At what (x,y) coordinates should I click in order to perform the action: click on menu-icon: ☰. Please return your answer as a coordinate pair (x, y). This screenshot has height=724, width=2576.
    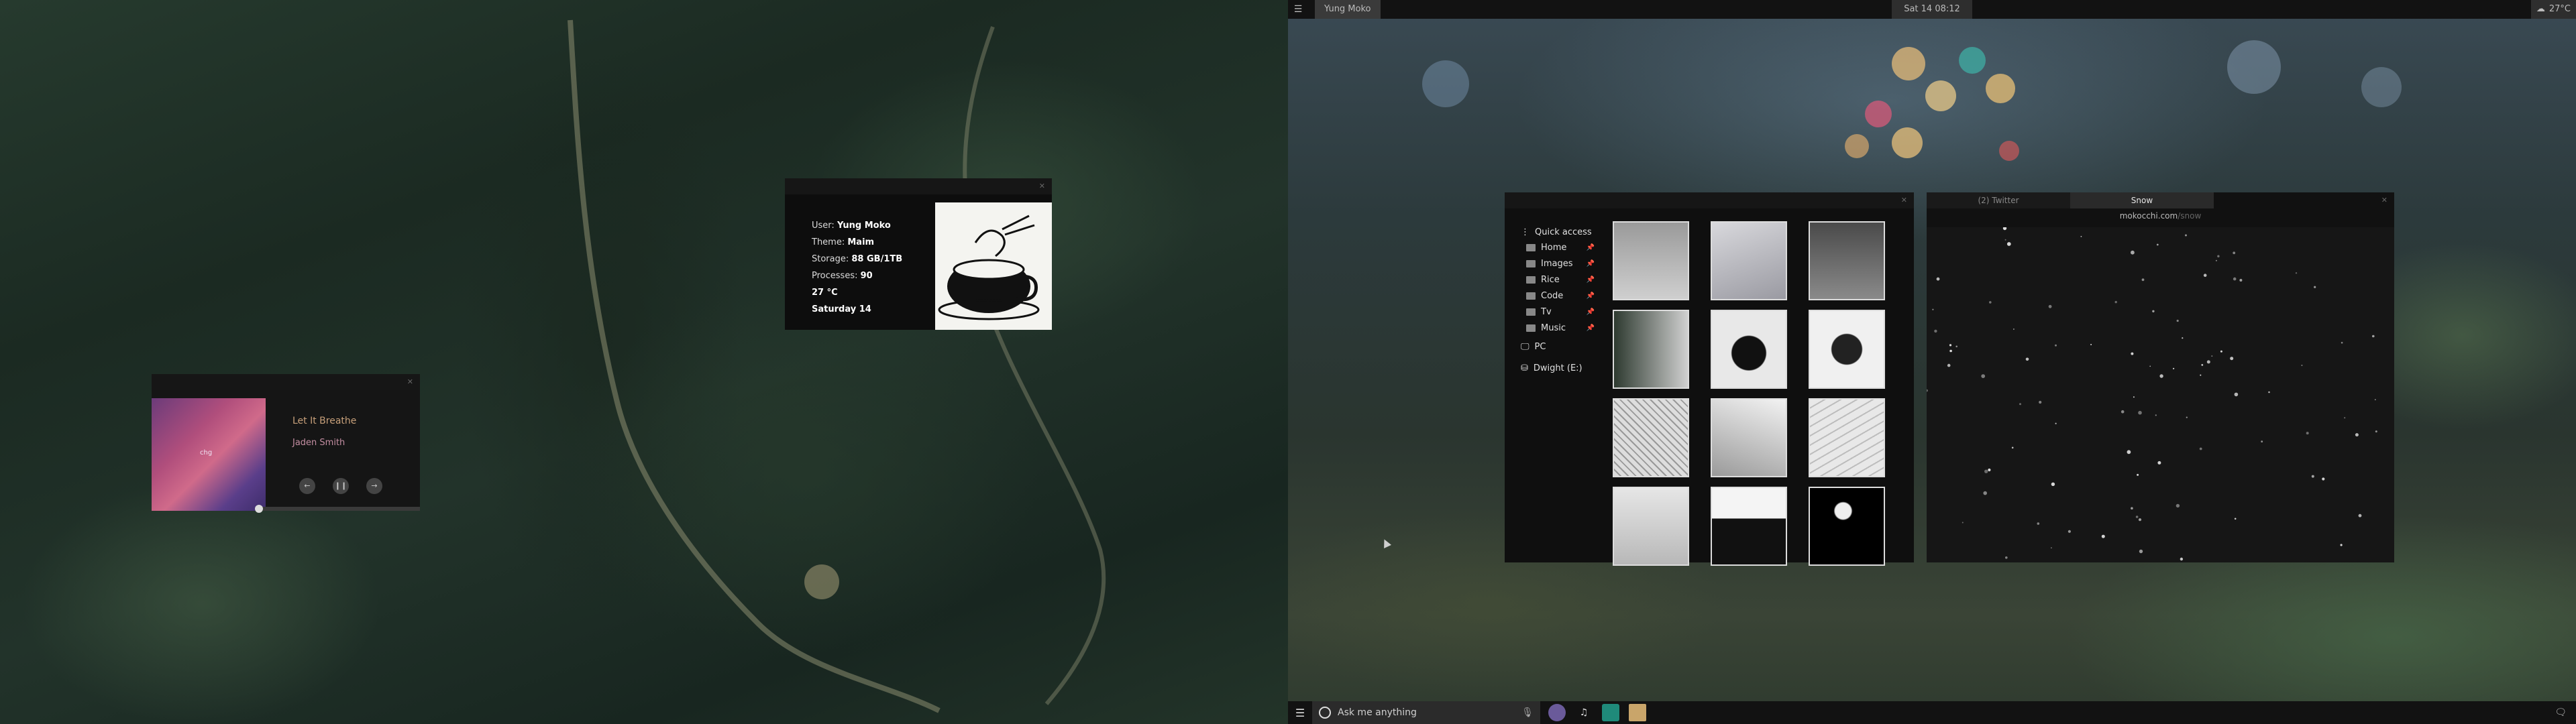
    Looking at the image, I should click on (1298, 9).